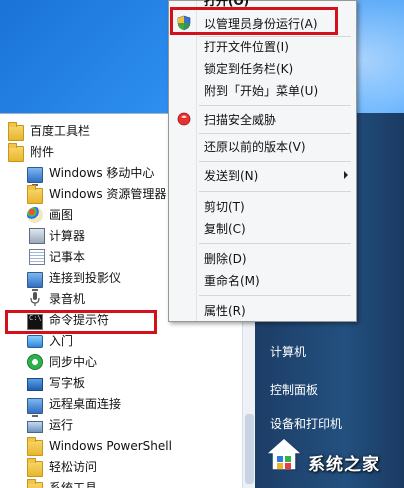  I want to click on ctx-label: 锁定到任务栏(K), so click(249, 68).